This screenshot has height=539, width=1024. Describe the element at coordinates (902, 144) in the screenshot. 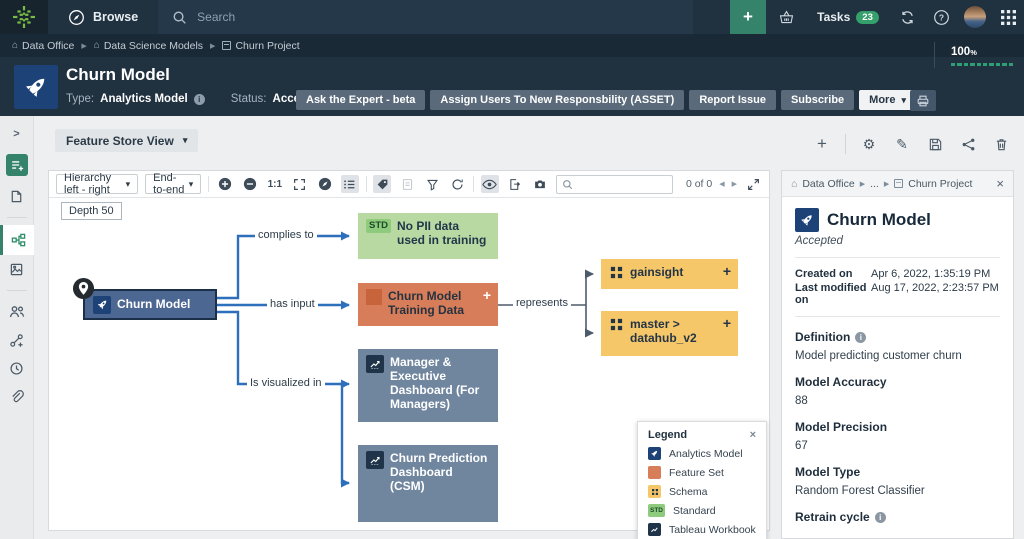

I see `edit-view-button: ✎` at that location.